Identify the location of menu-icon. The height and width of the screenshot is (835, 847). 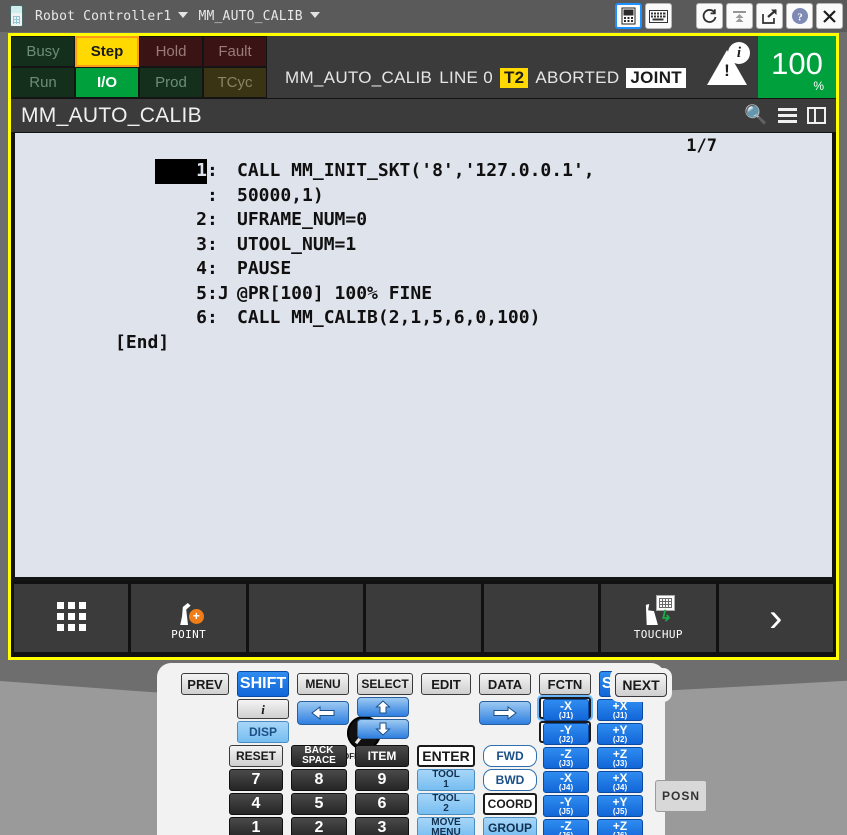
(787, 115).